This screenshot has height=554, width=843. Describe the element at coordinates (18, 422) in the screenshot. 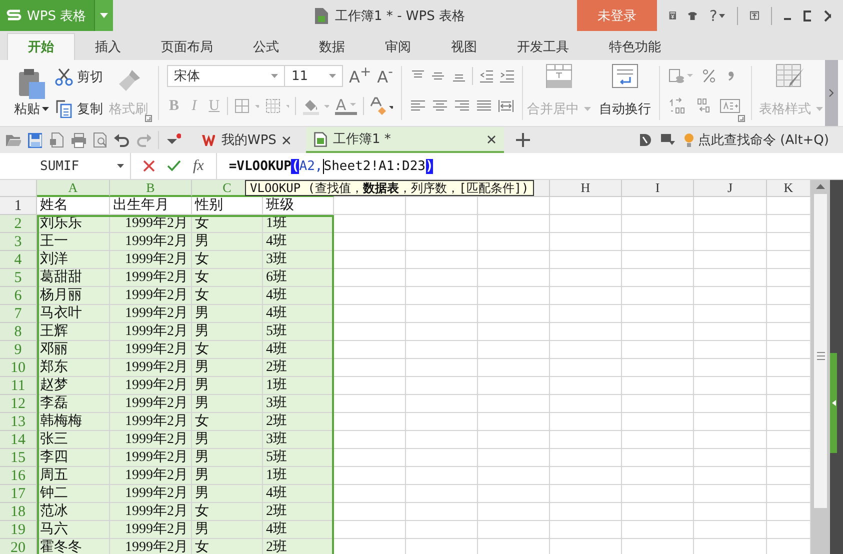

I see `row-header: 13` at that location.